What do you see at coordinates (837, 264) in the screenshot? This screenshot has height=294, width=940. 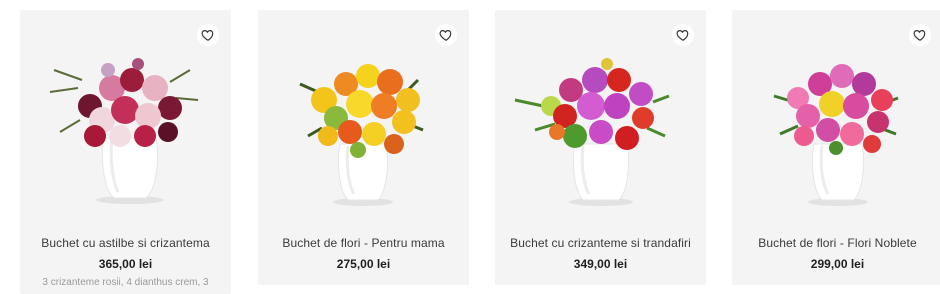 I see `product-price: 299,00 lei` at bounding box center [837, 264].